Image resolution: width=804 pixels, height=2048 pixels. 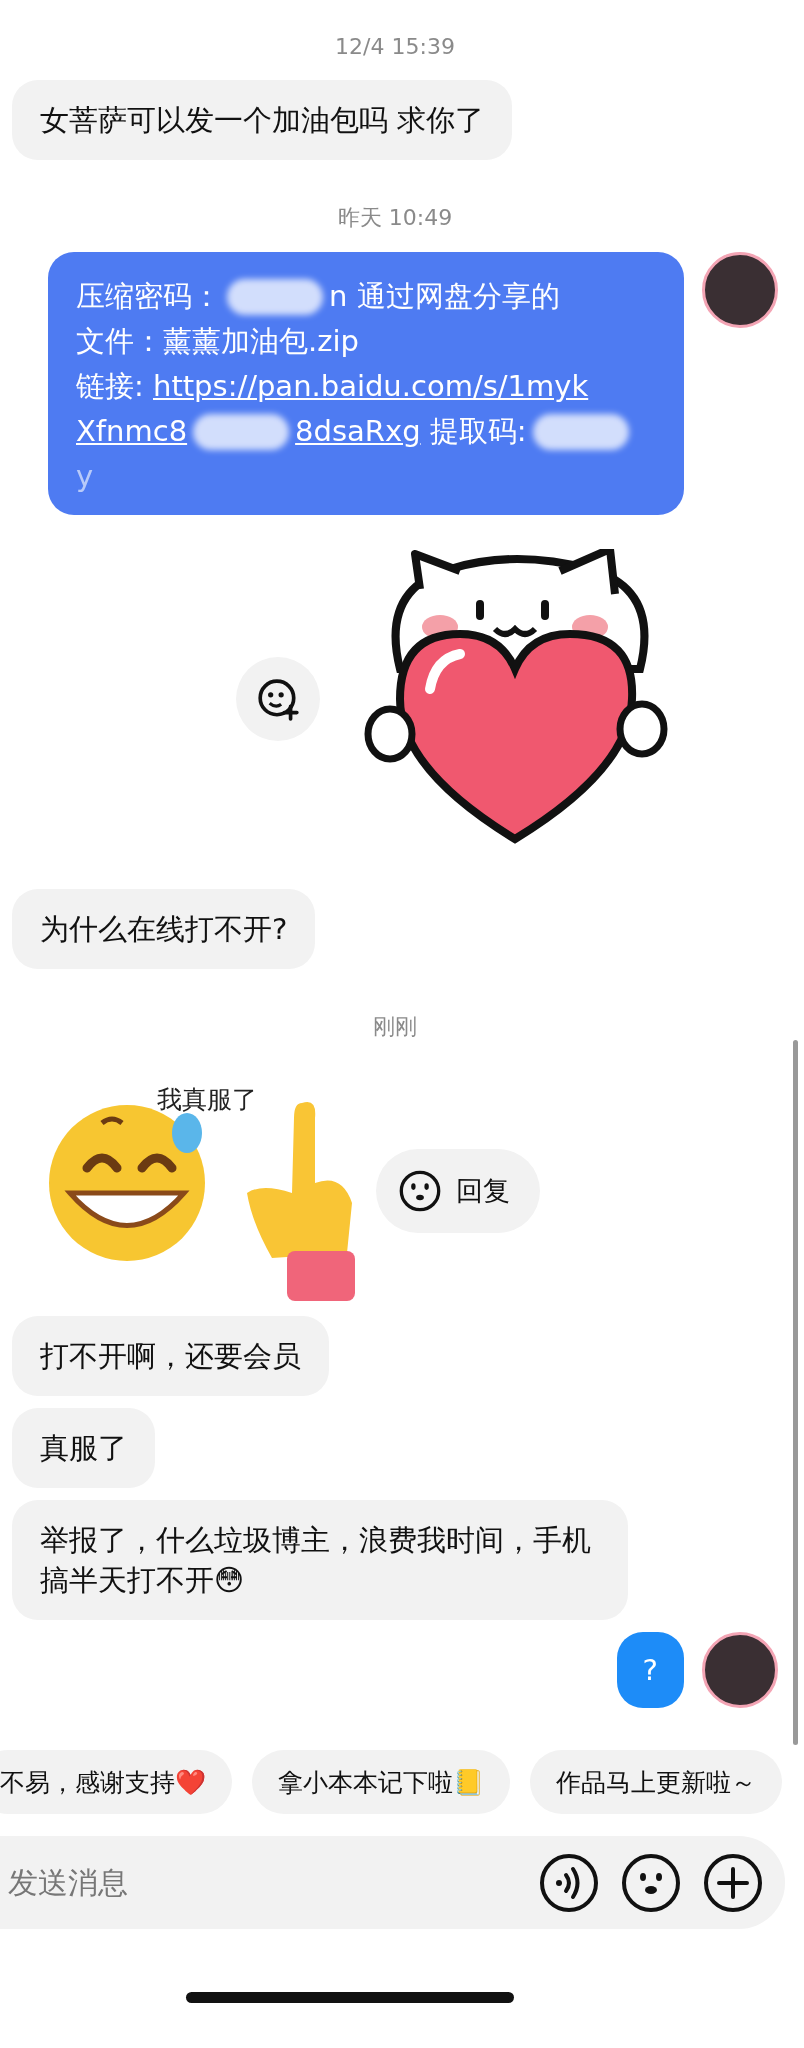 I want to click on message-text: y, so click(x=85, y=476).